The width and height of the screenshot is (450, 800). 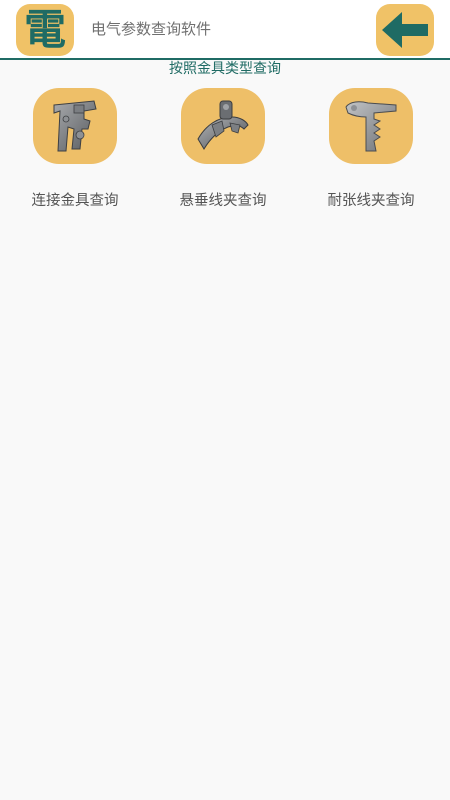 I want to click on suspension-clamp-icon, so click(x=223, y=125).